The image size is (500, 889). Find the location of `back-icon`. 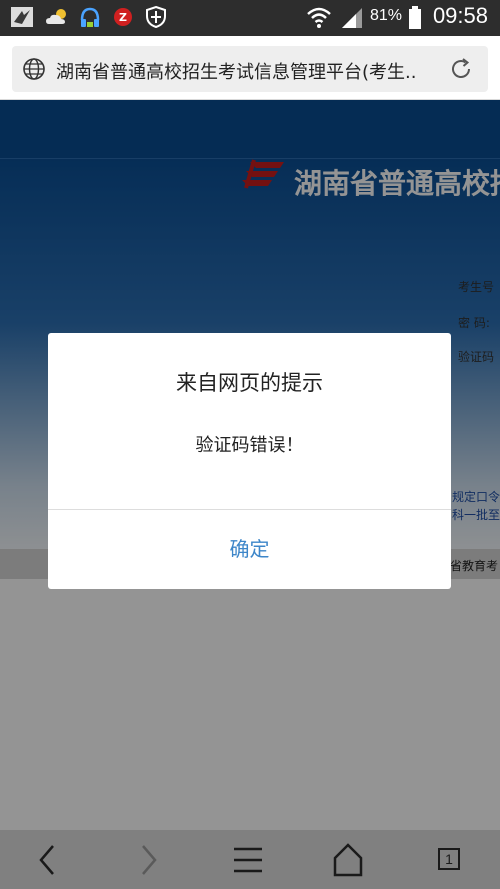

back-icon is located at coordinates (48, 860).